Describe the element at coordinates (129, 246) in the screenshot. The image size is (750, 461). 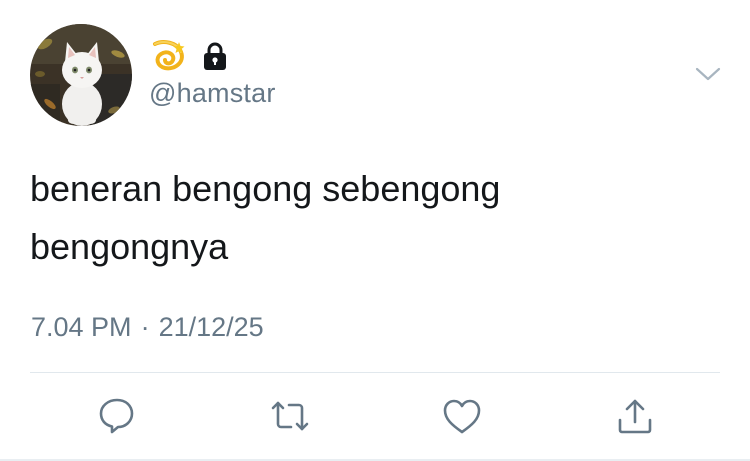
I see `tweet-text-line: bengongnya` at that location.